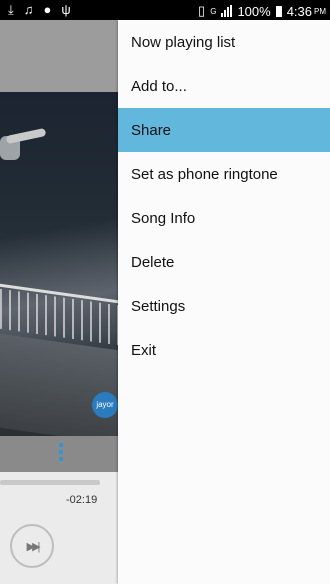  I want to click on album-logo-badge: jayor, so click(105, 405).